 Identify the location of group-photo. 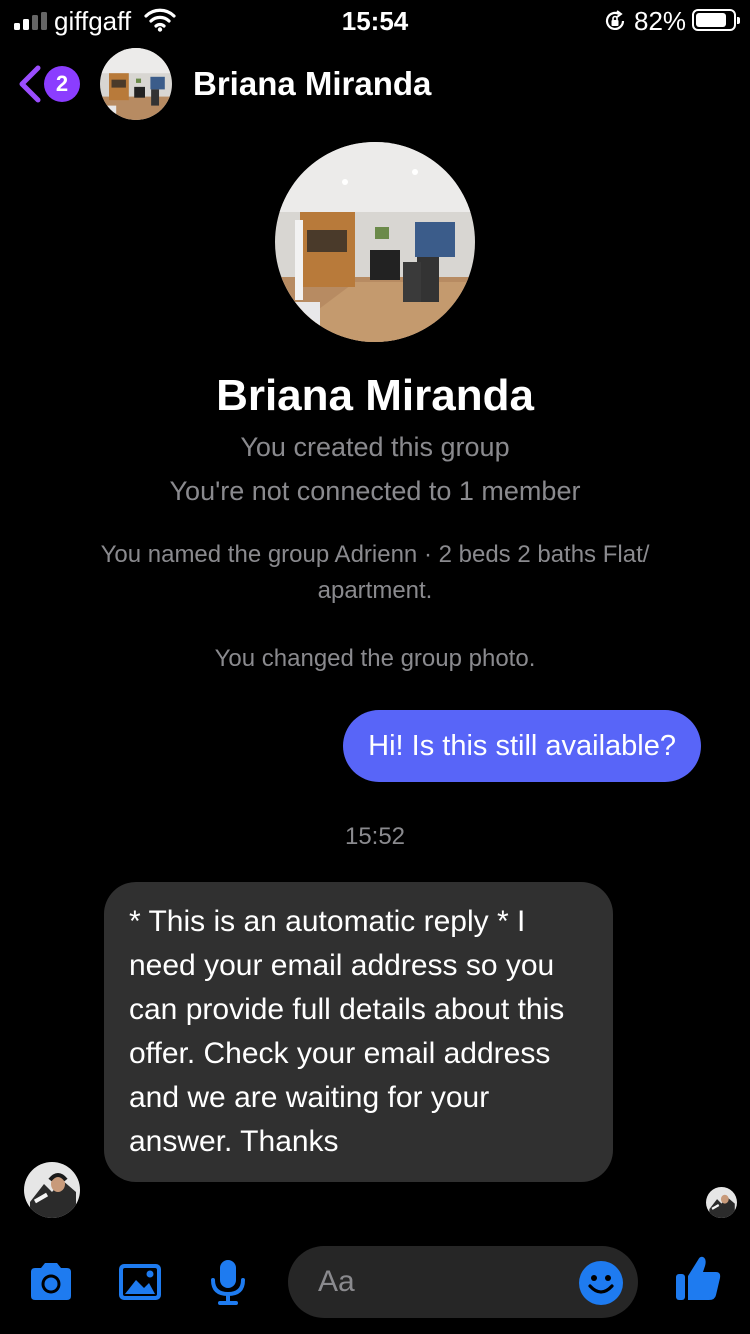
(375, 242).